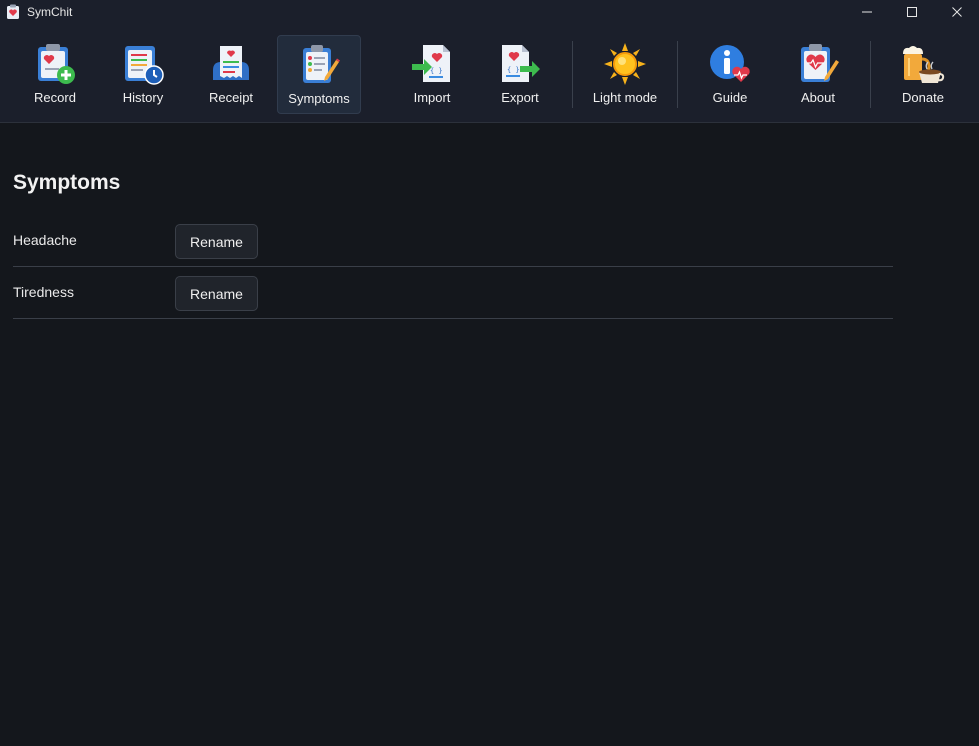  Describe the element at coordinates (231, 63) in the screenshot. I see `receipt-icon` at that location.